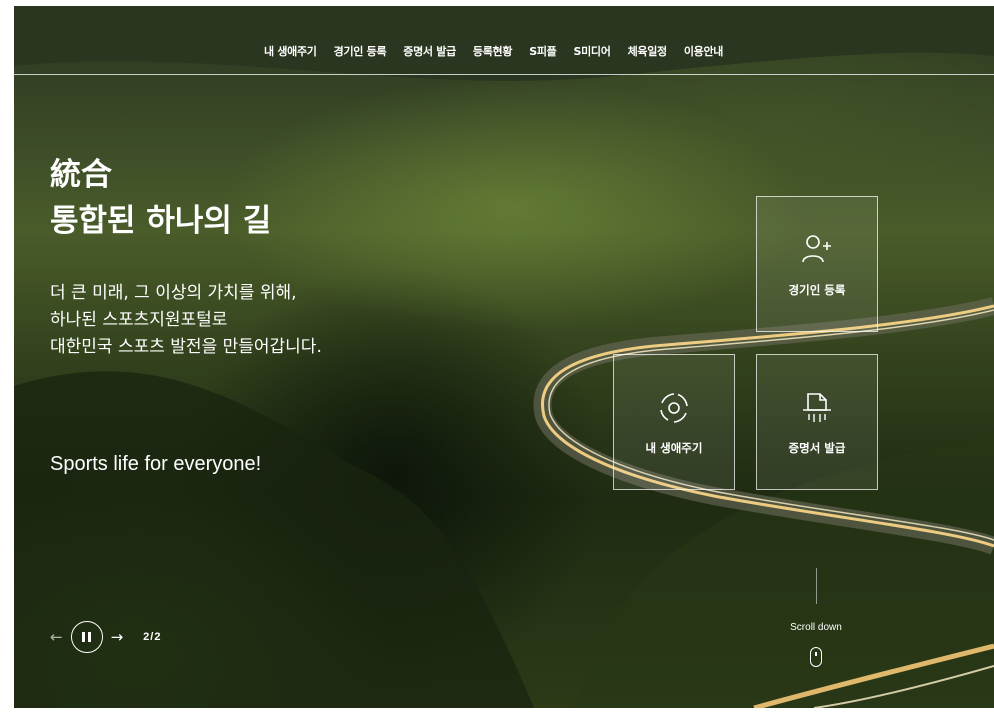 The image size is (994, 714). I want to click on pause-icon, so click(84, 637).